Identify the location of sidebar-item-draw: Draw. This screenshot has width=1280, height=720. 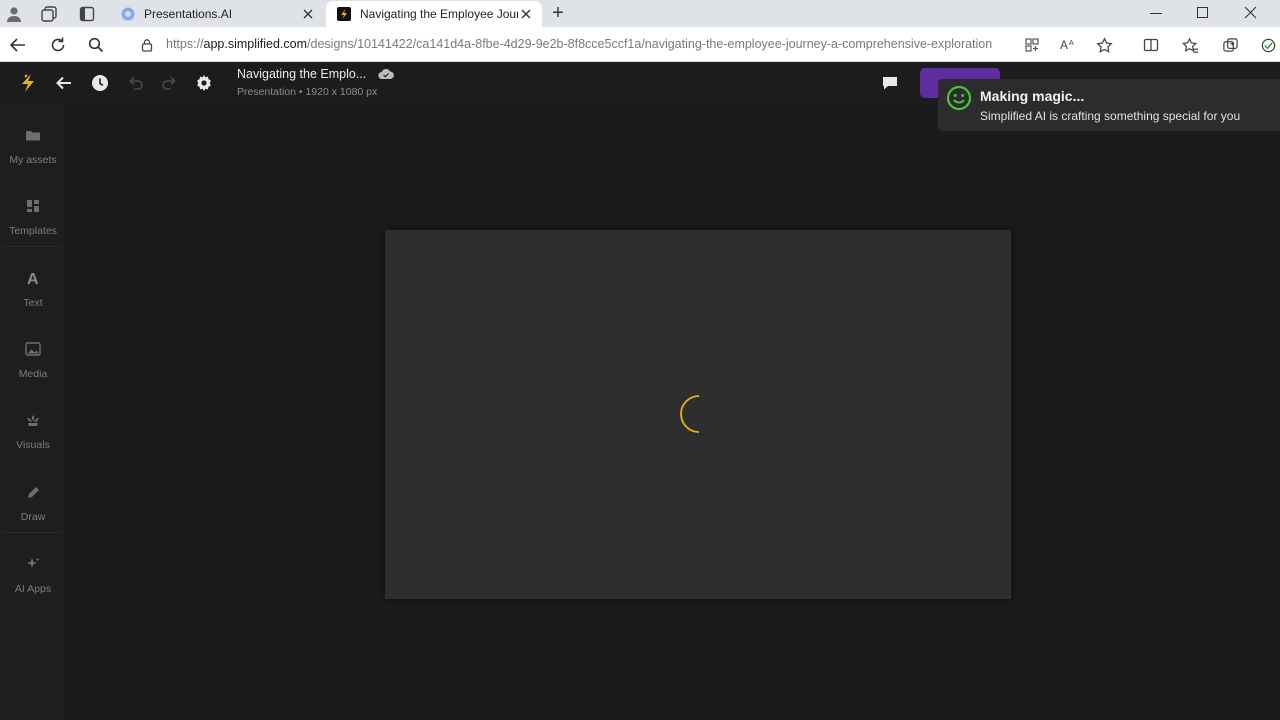
(33, 496).